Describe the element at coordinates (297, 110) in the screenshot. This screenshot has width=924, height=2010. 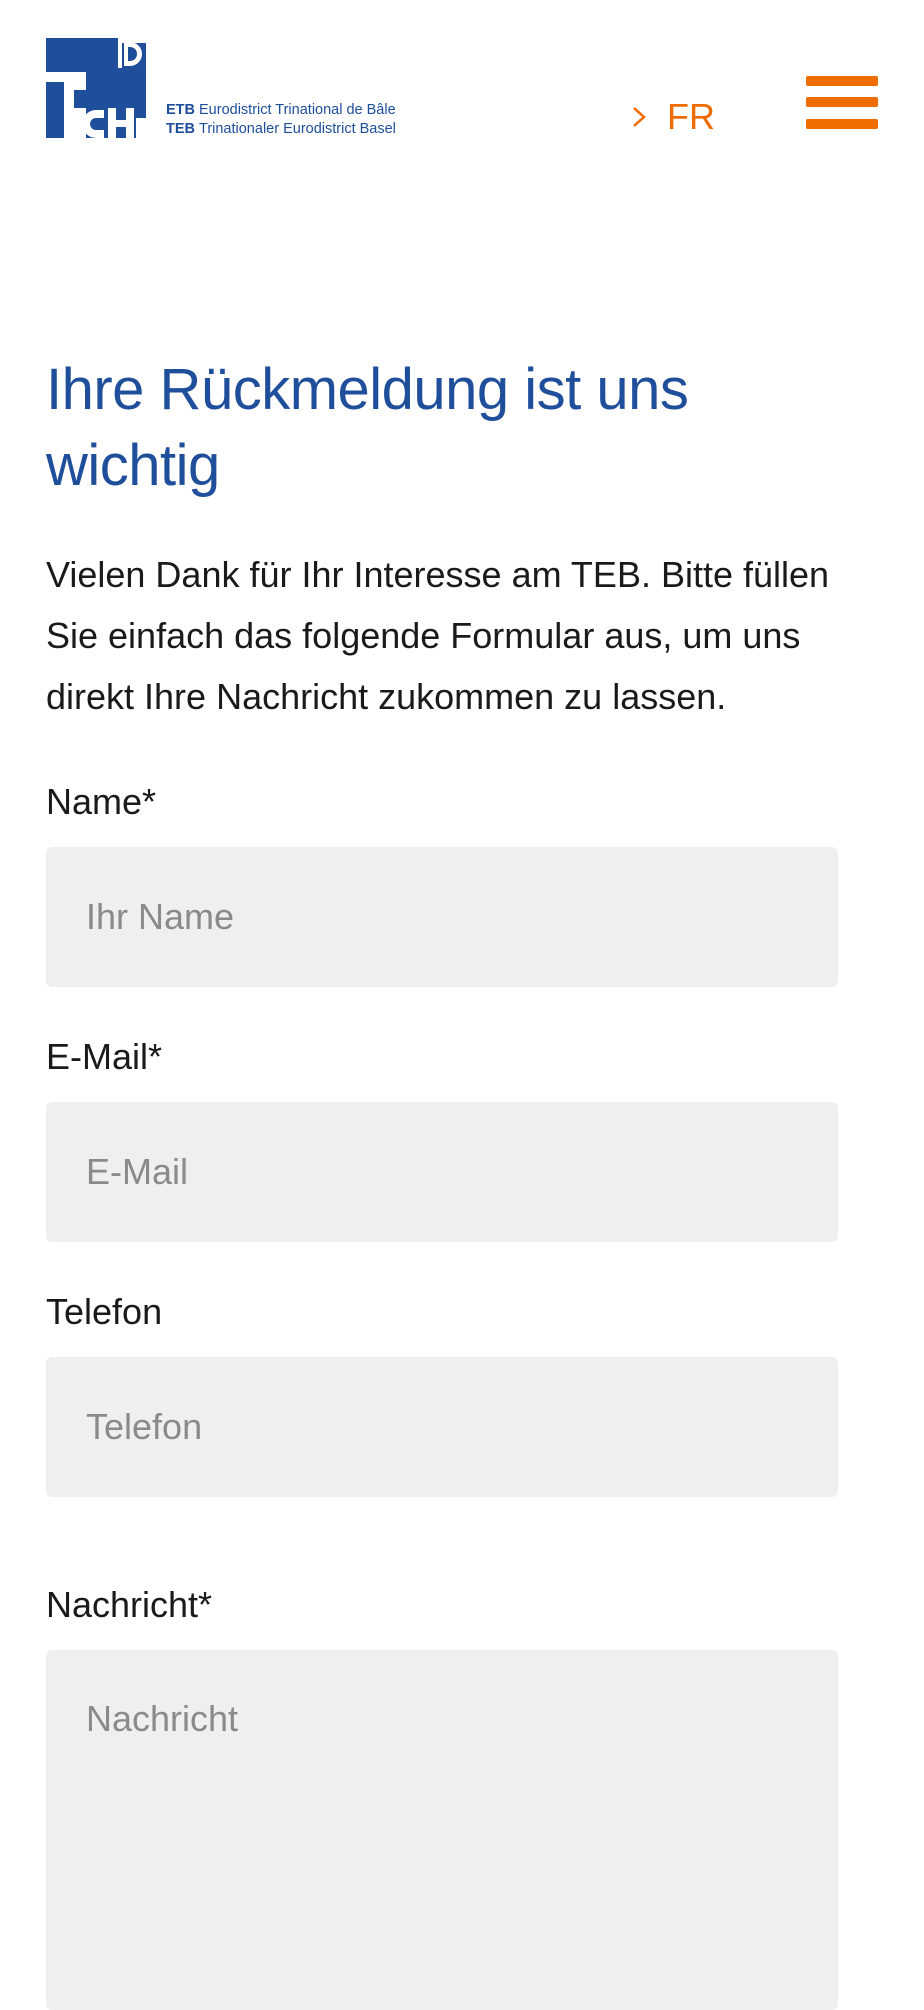
I see `logo-name-fr: Eurodistrict Trinational de Bâle` at that location.